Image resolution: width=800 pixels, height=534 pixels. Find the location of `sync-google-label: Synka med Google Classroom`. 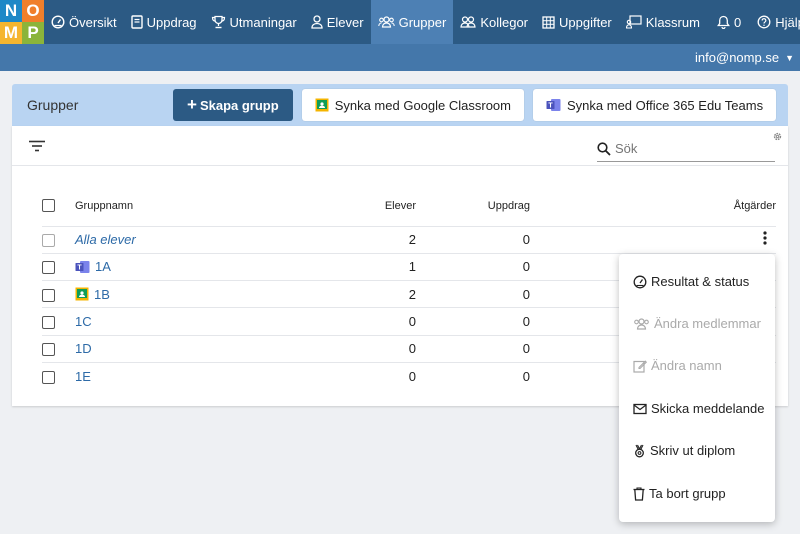

sync-google-label: Synka med Google Classroom is located at coordinates (422, 105).